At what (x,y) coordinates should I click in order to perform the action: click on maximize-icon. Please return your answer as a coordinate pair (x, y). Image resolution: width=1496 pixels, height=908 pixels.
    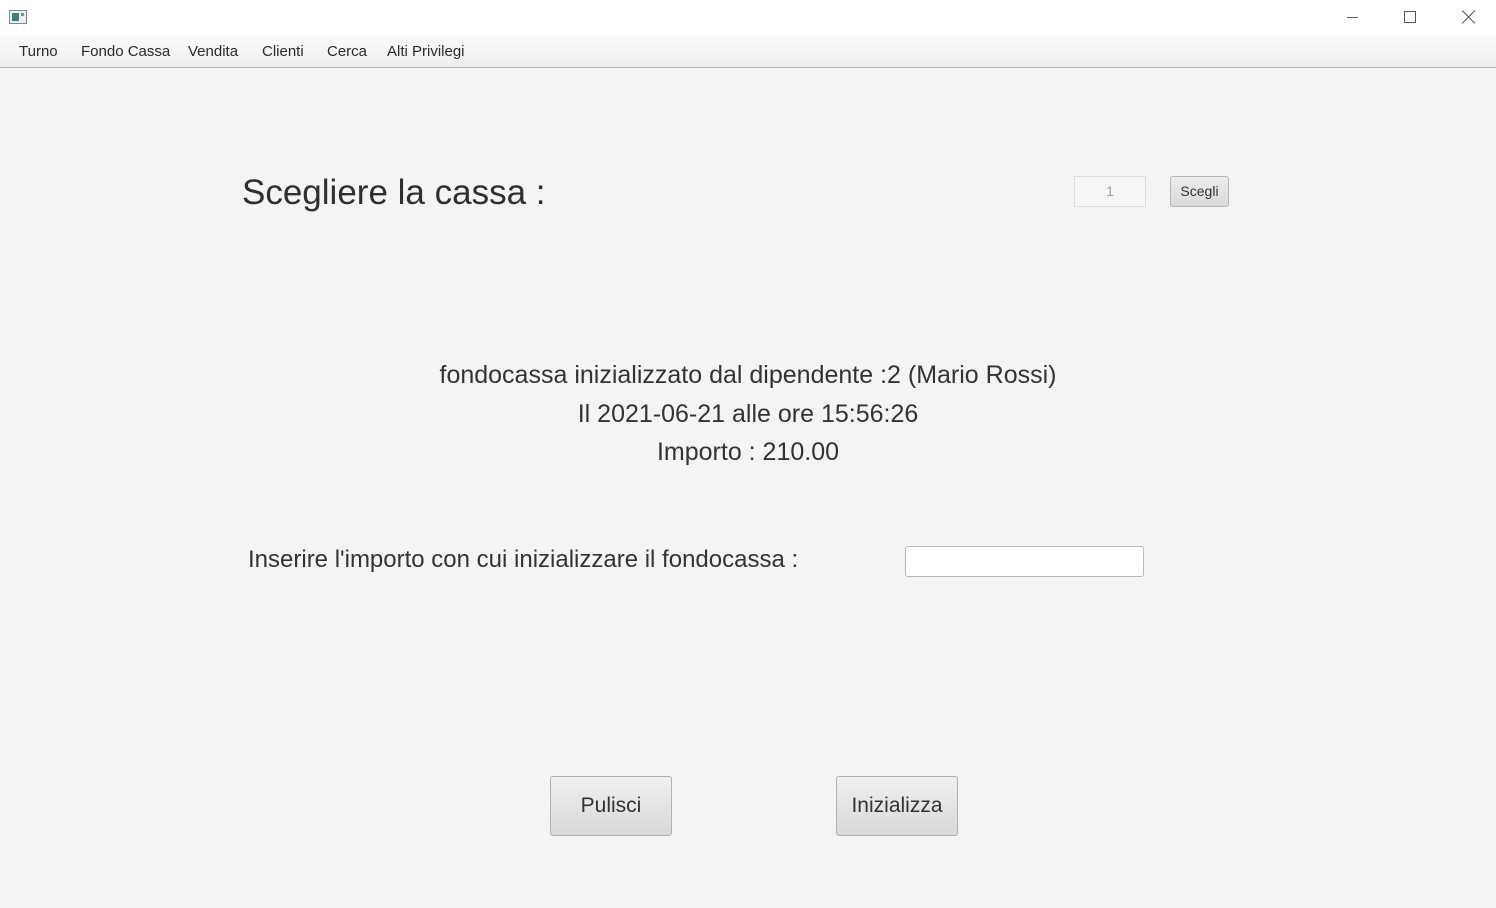
    Looking at the image, I should click on (1410, 17).